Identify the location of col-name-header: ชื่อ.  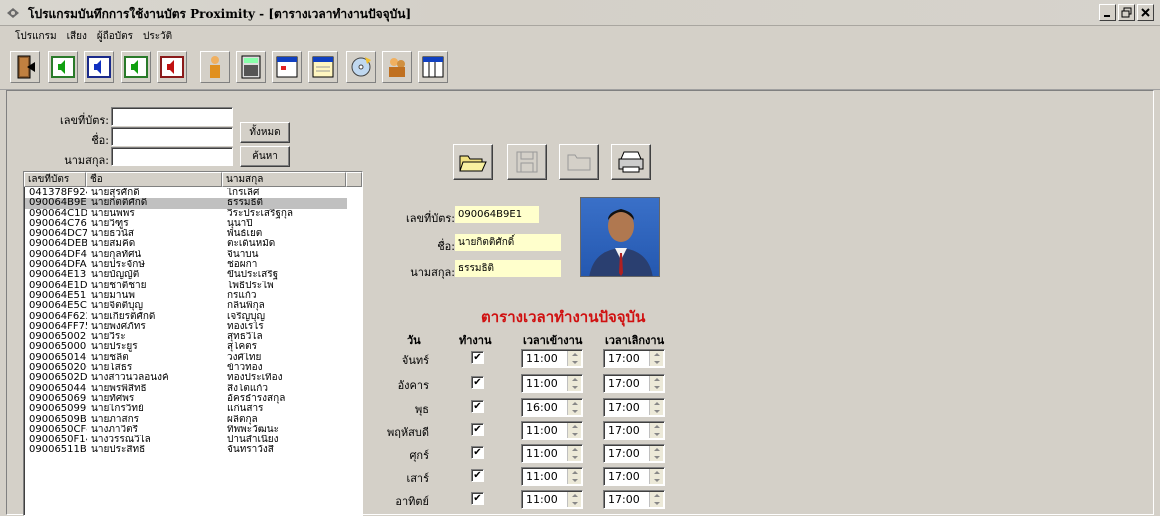
(154, 179).